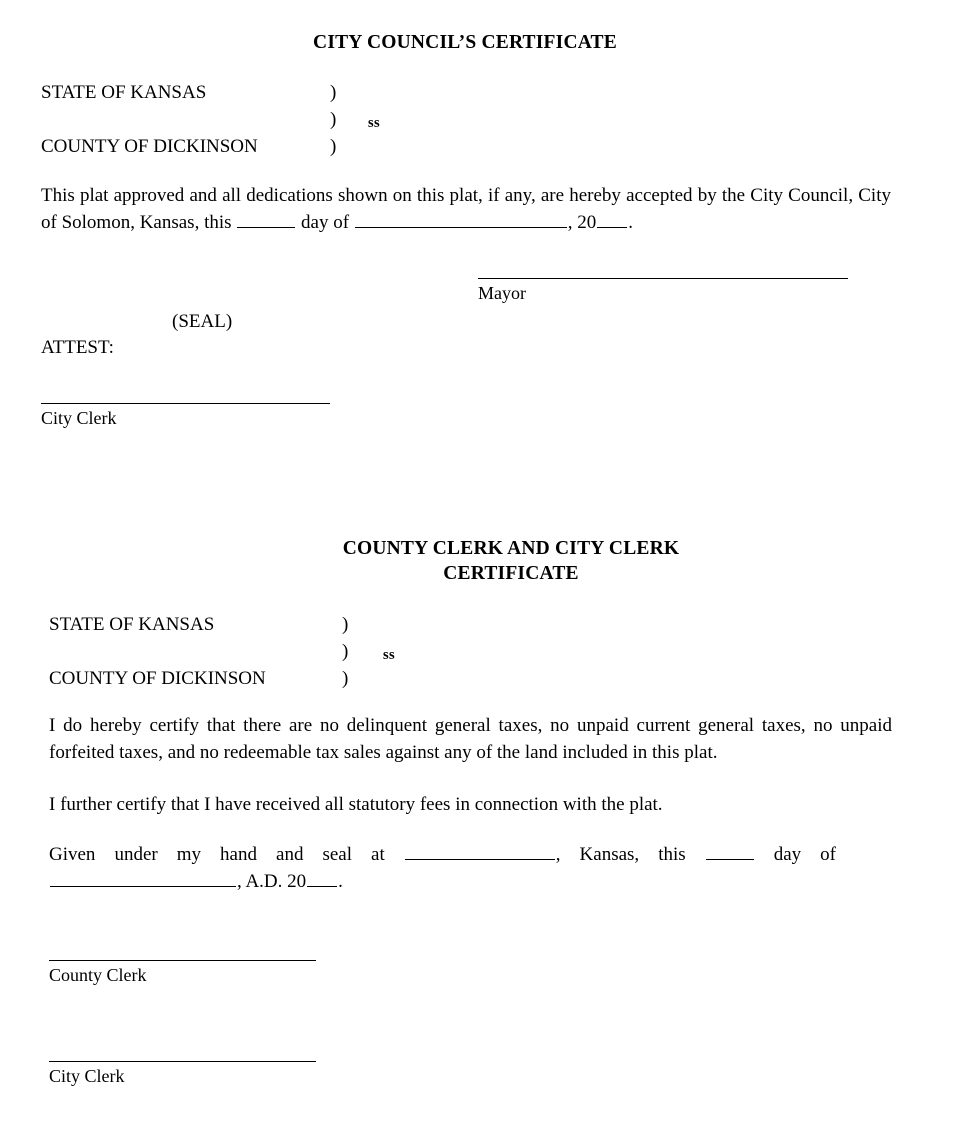 Image resolution: width=965 pixels, height=1133 pixels. What do you see at coordinates (795, 854) in the screenshot?
I see `given-text-part-3: day of` at bounding box center [795, 854].